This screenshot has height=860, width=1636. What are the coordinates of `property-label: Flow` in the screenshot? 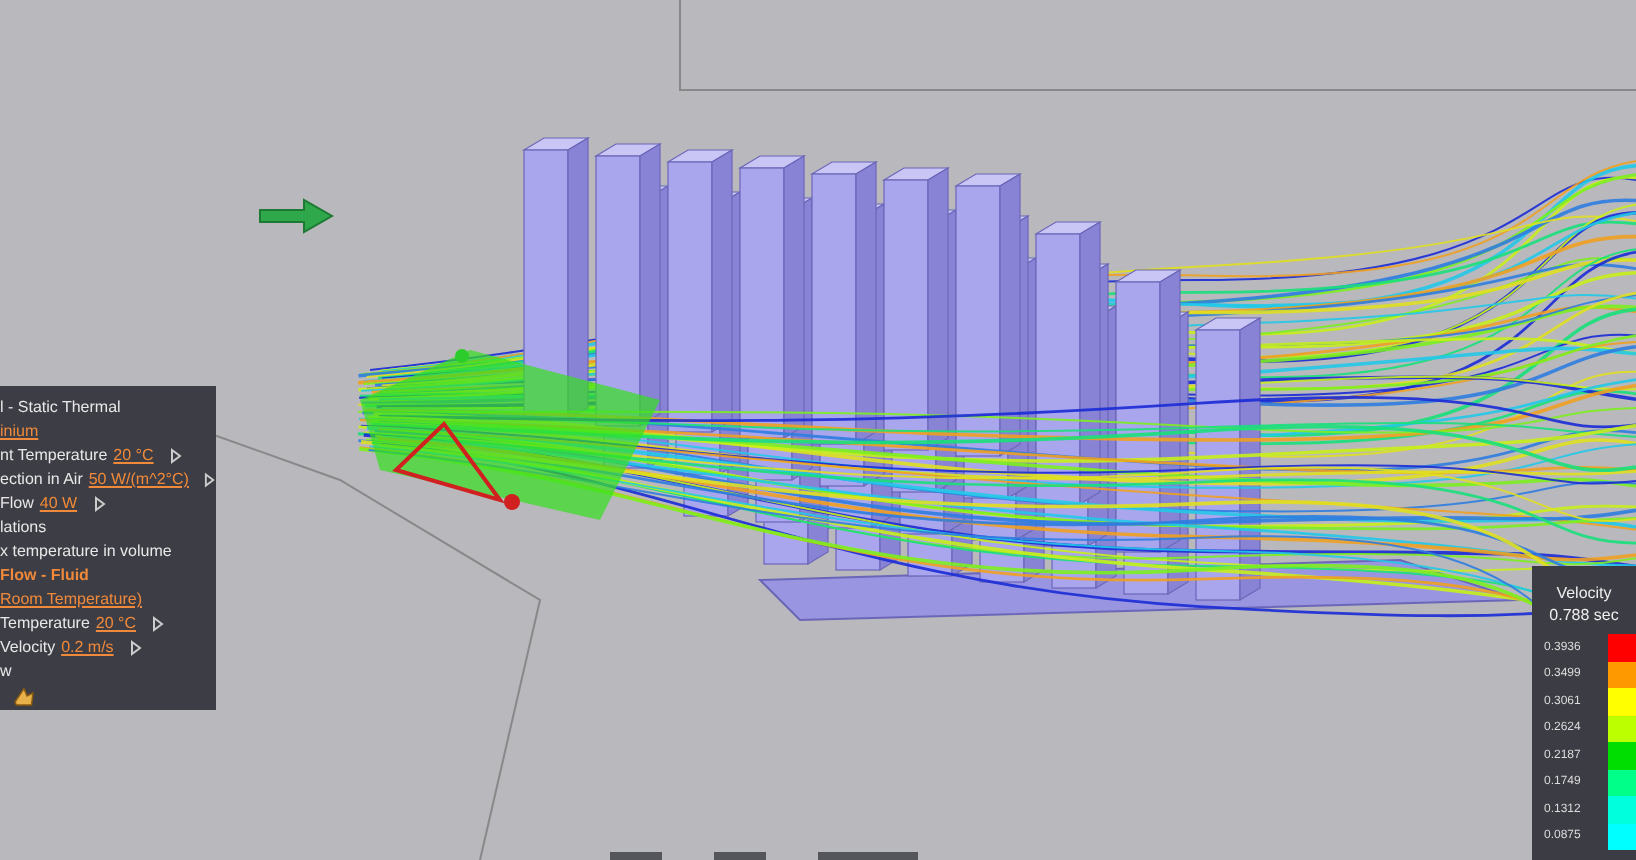 It's located at (17, 503).